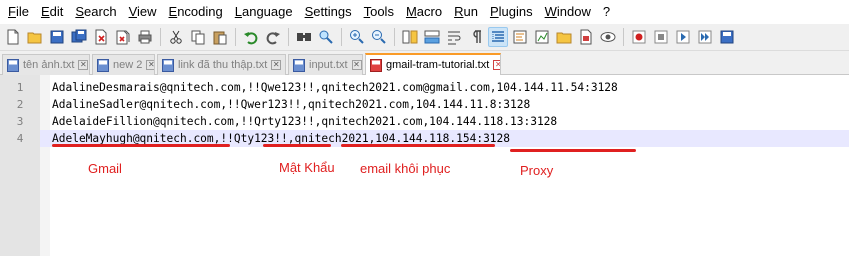  I want to click on proxy-label: Proxy, so click(537, 170).